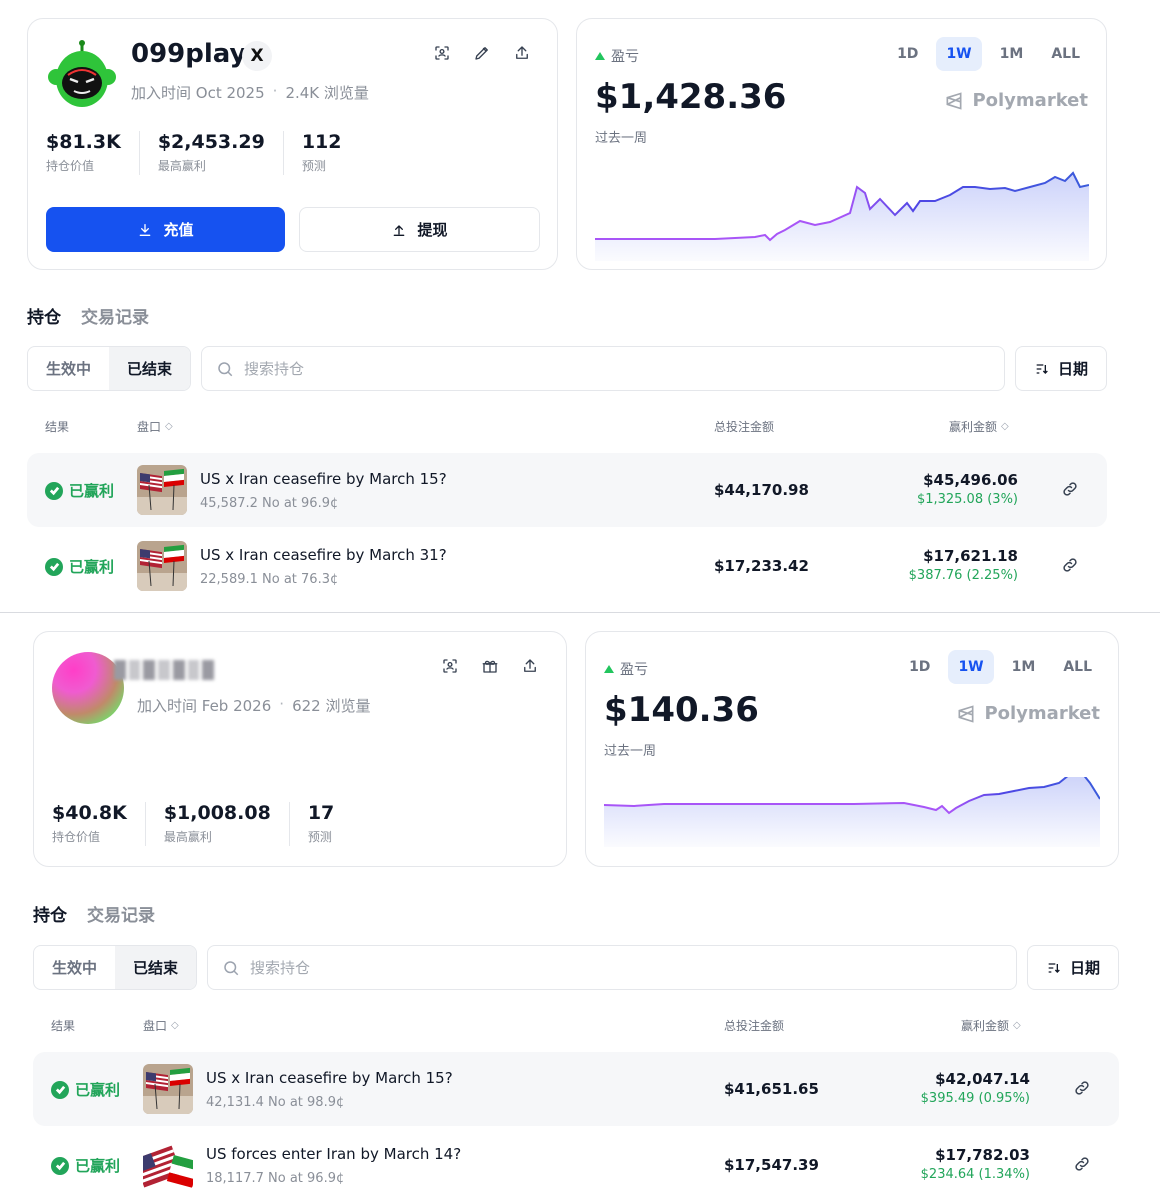 This screenshot has width=1160, height=1200. What do you see at coordinates (333, 1154) in the screenshot?
I see `market-title: US forces enter Iran by March 14?` at bounding box center [333, 1154].